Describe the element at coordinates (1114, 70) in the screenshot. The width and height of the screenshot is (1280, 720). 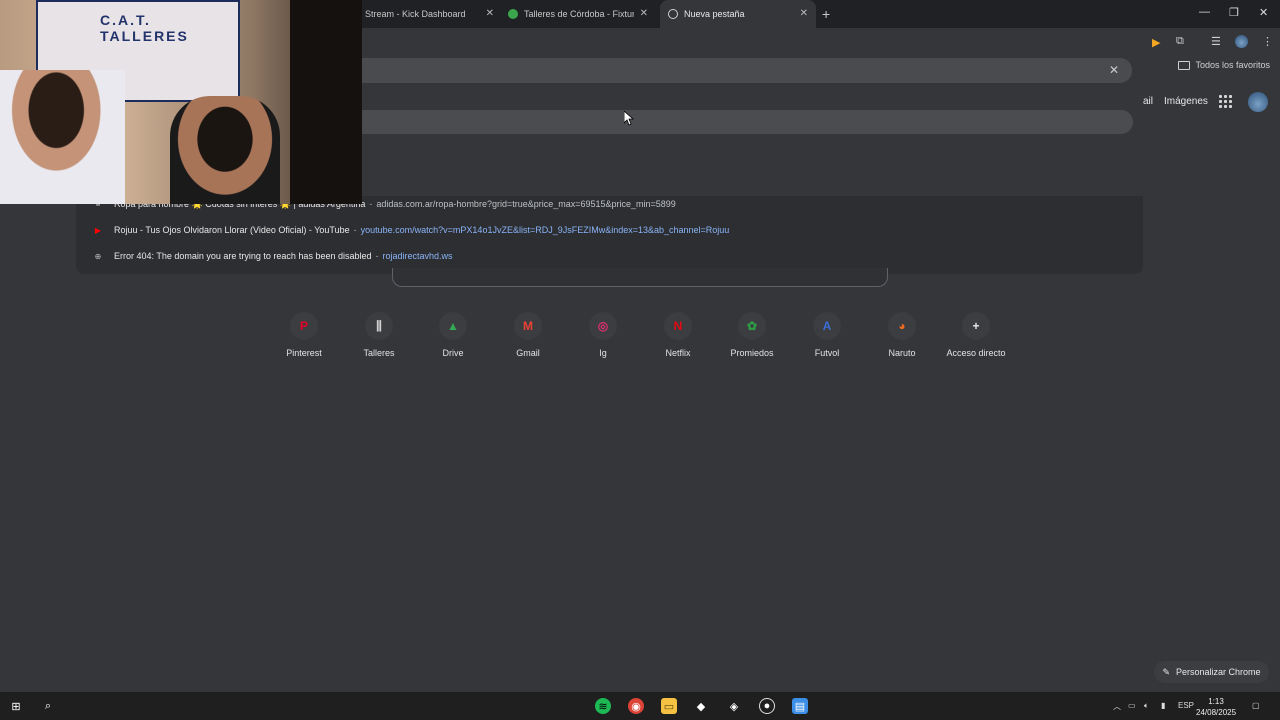
I see `close-icon: ✕` at that location.